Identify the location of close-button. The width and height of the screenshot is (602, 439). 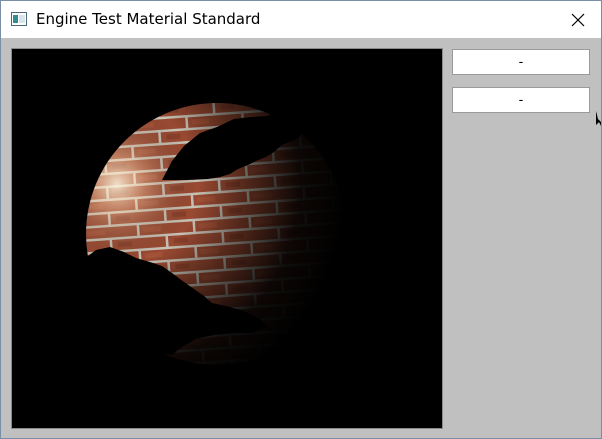
(578, 19).